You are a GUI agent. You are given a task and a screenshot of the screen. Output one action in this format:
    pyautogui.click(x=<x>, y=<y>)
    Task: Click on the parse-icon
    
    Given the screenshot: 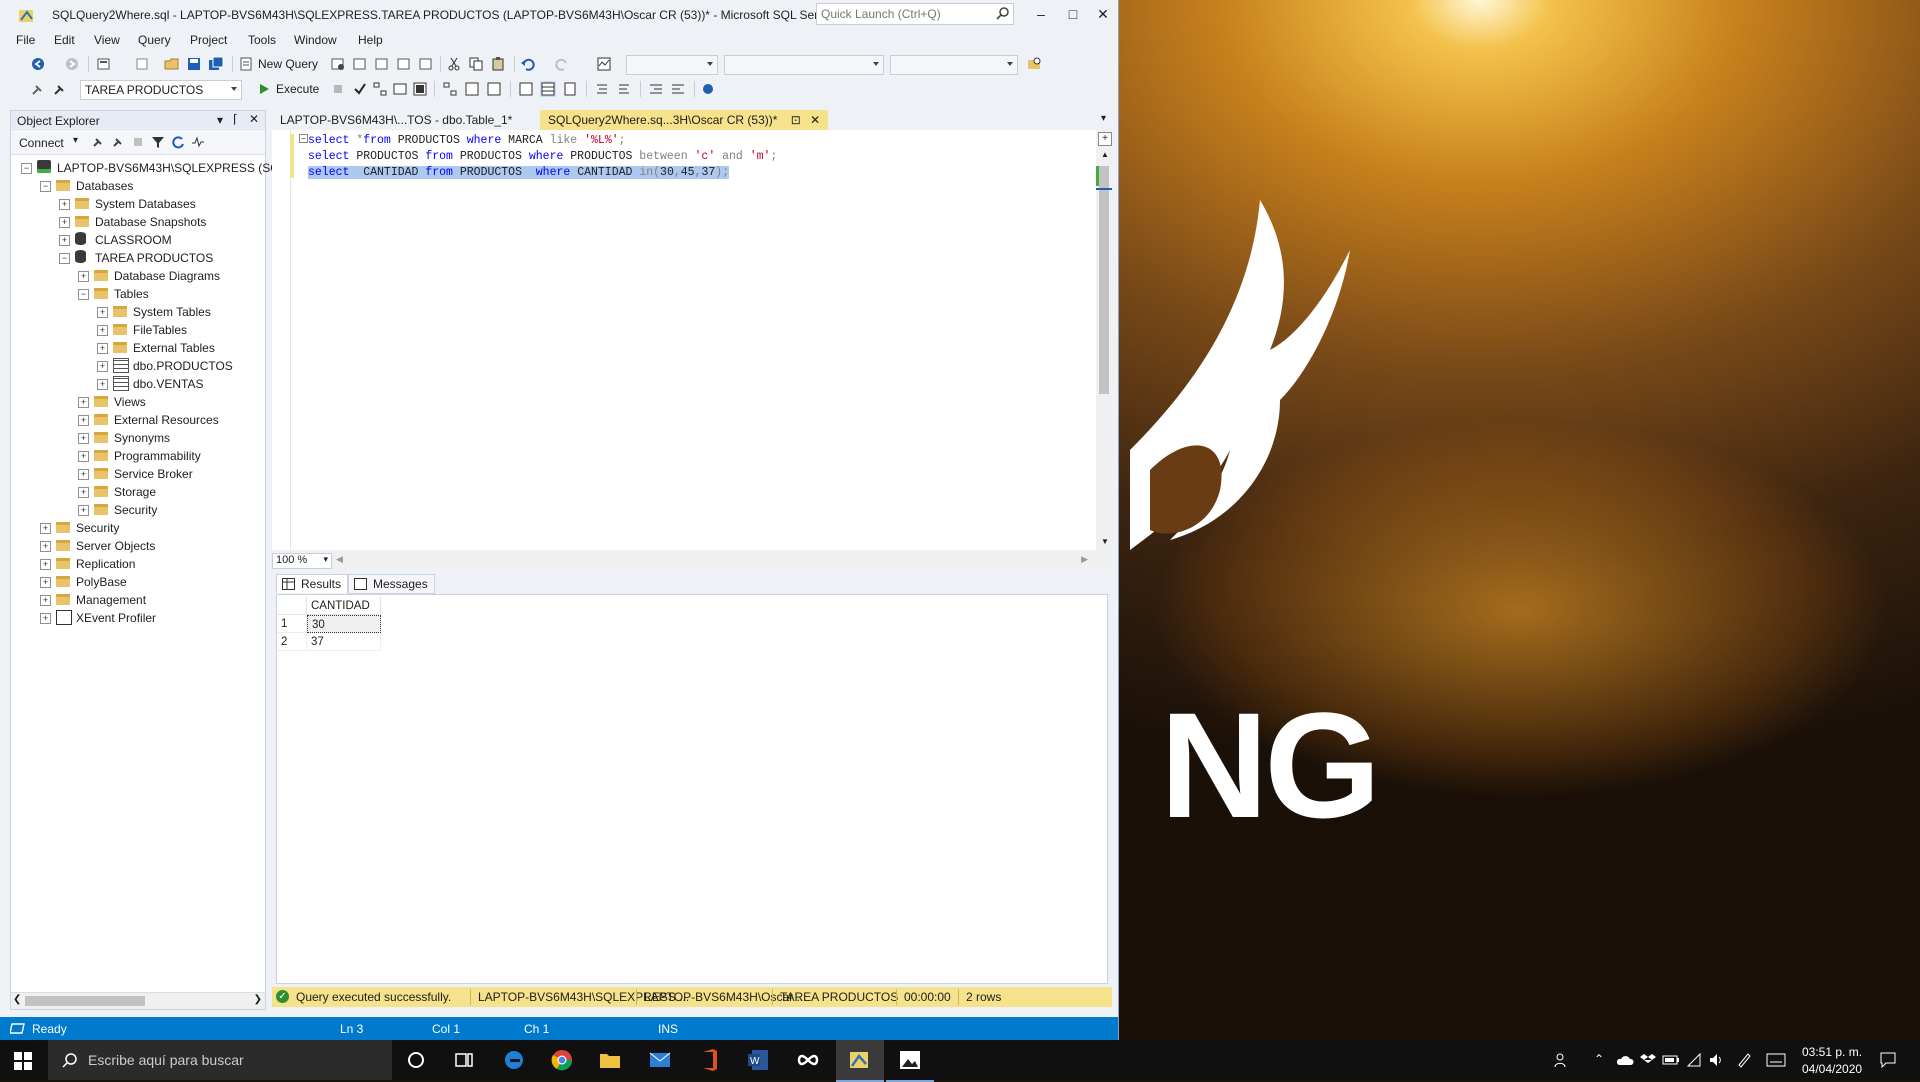 What is the action you would take?
    pyautogui.click(x=360, y=89)
    